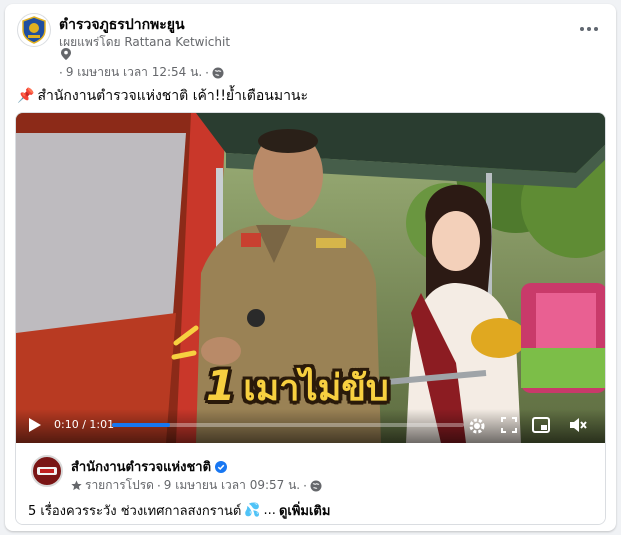 This screenshot has height=535, width=621. I want to click on video-caption: 1 เมาไม่ขับ, so click(297, 387).